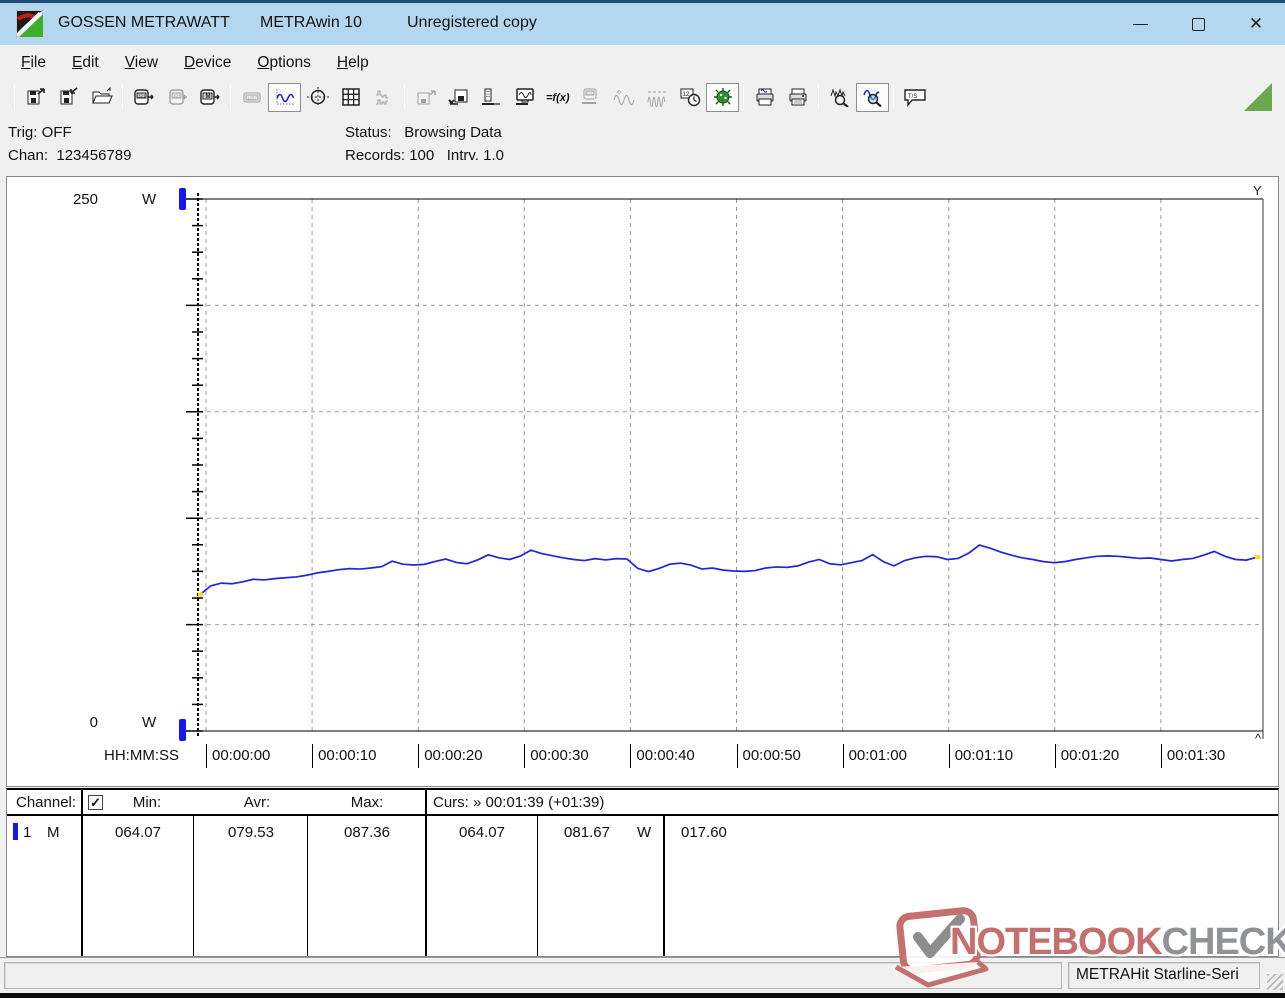 Image resolution: width=1285 pixels, height=998 pixels. I want to click on chart-view-button, so click(284, 97).